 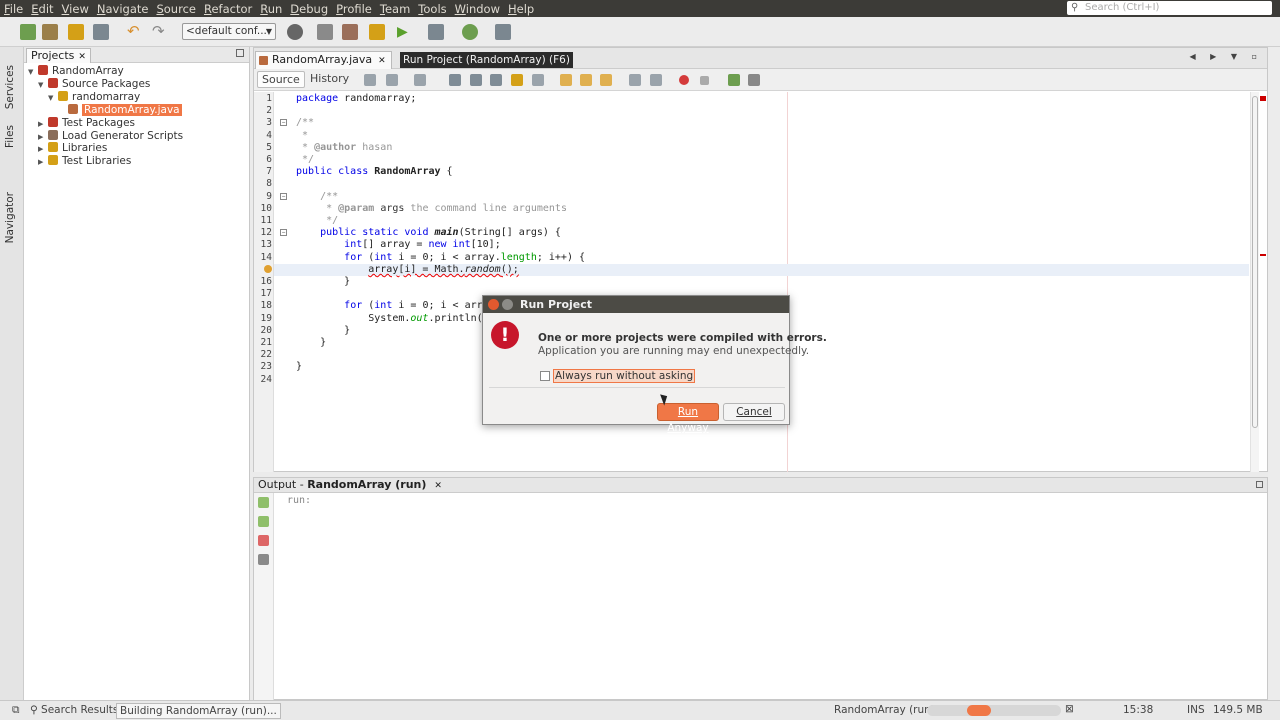 I want to click on menu-item: Edit, so click(x=42, y=9).